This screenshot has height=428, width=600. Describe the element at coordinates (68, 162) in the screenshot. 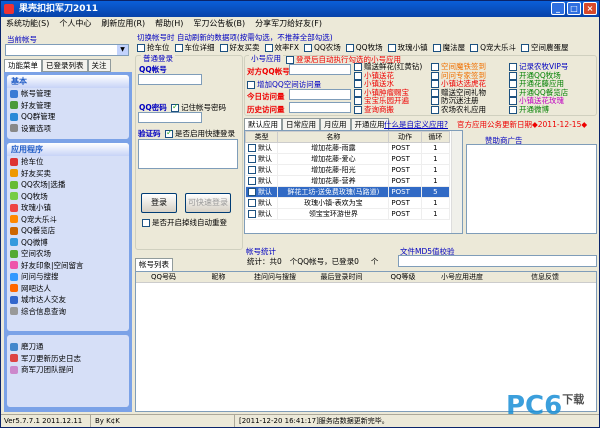

I see `sidebar-item-parking: 抢车位` at that location.